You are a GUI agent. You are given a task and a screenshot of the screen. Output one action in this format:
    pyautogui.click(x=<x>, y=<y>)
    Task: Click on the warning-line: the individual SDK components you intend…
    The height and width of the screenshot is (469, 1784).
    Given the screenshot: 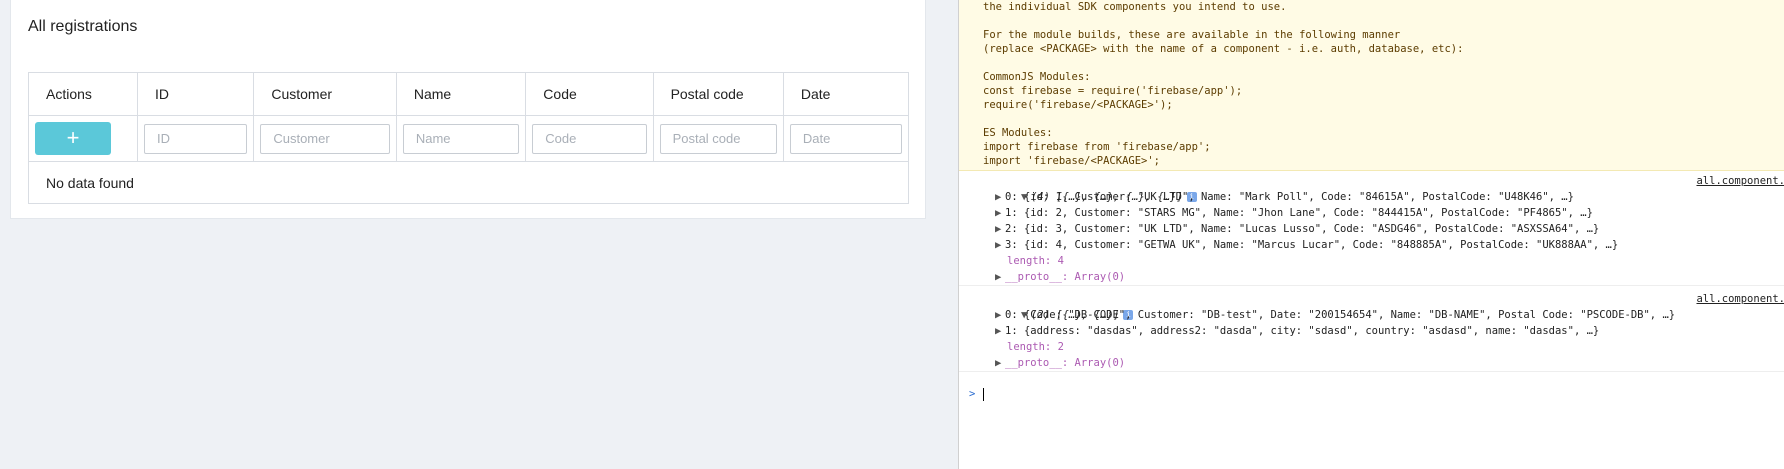 What is the action you would take?
    pyautogui.click(x=1135, y=7)
    